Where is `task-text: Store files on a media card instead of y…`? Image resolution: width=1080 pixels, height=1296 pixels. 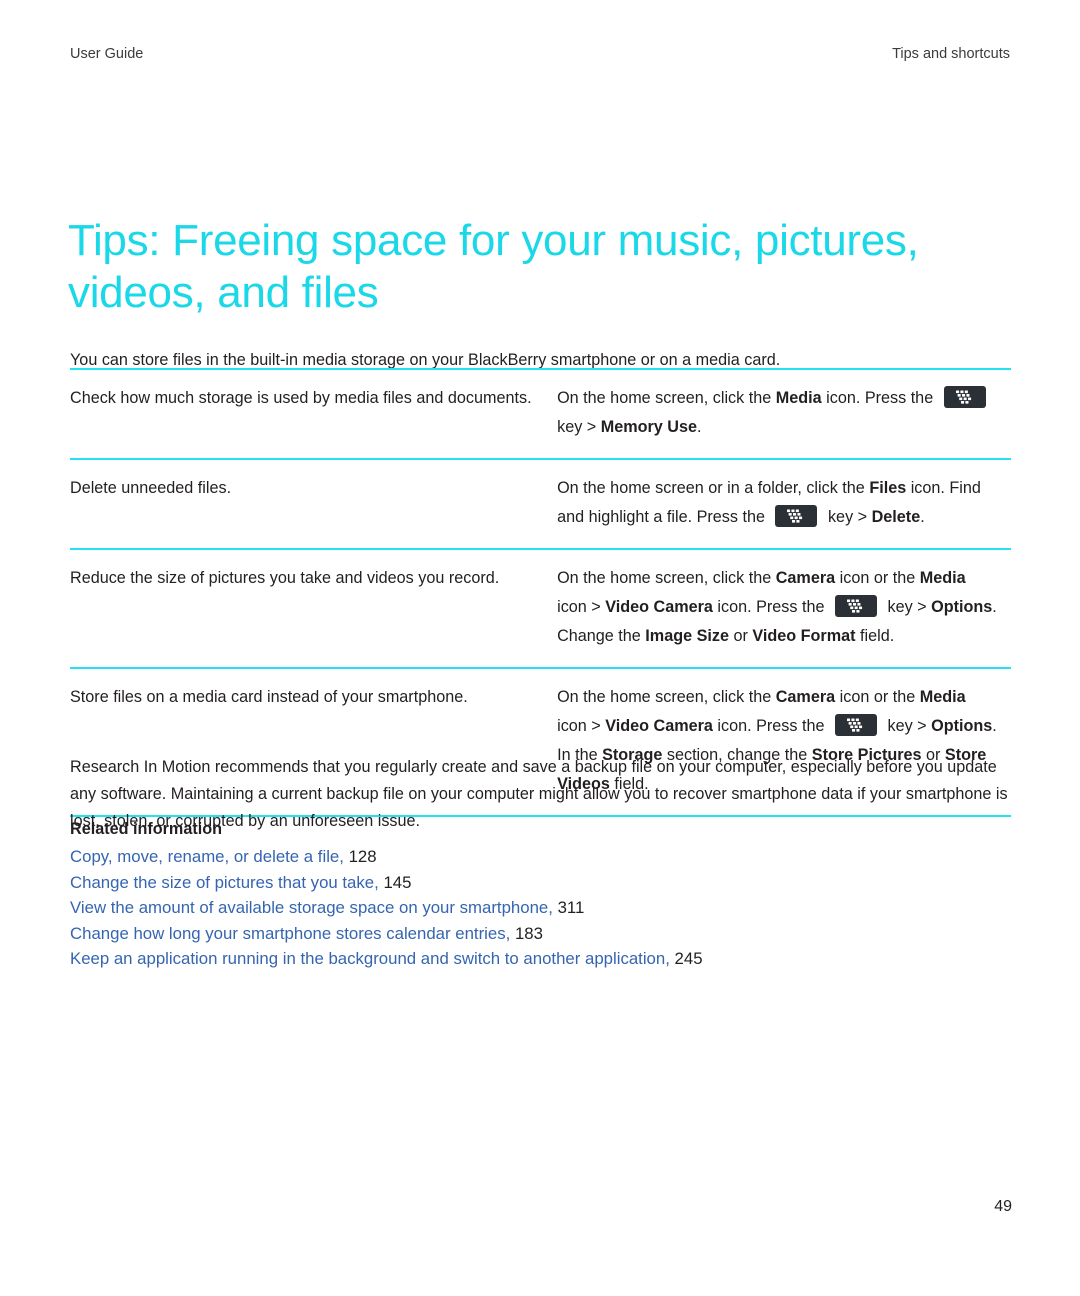 task-text: Store files on a media card instead of y… is located at coordinates (269, 697).